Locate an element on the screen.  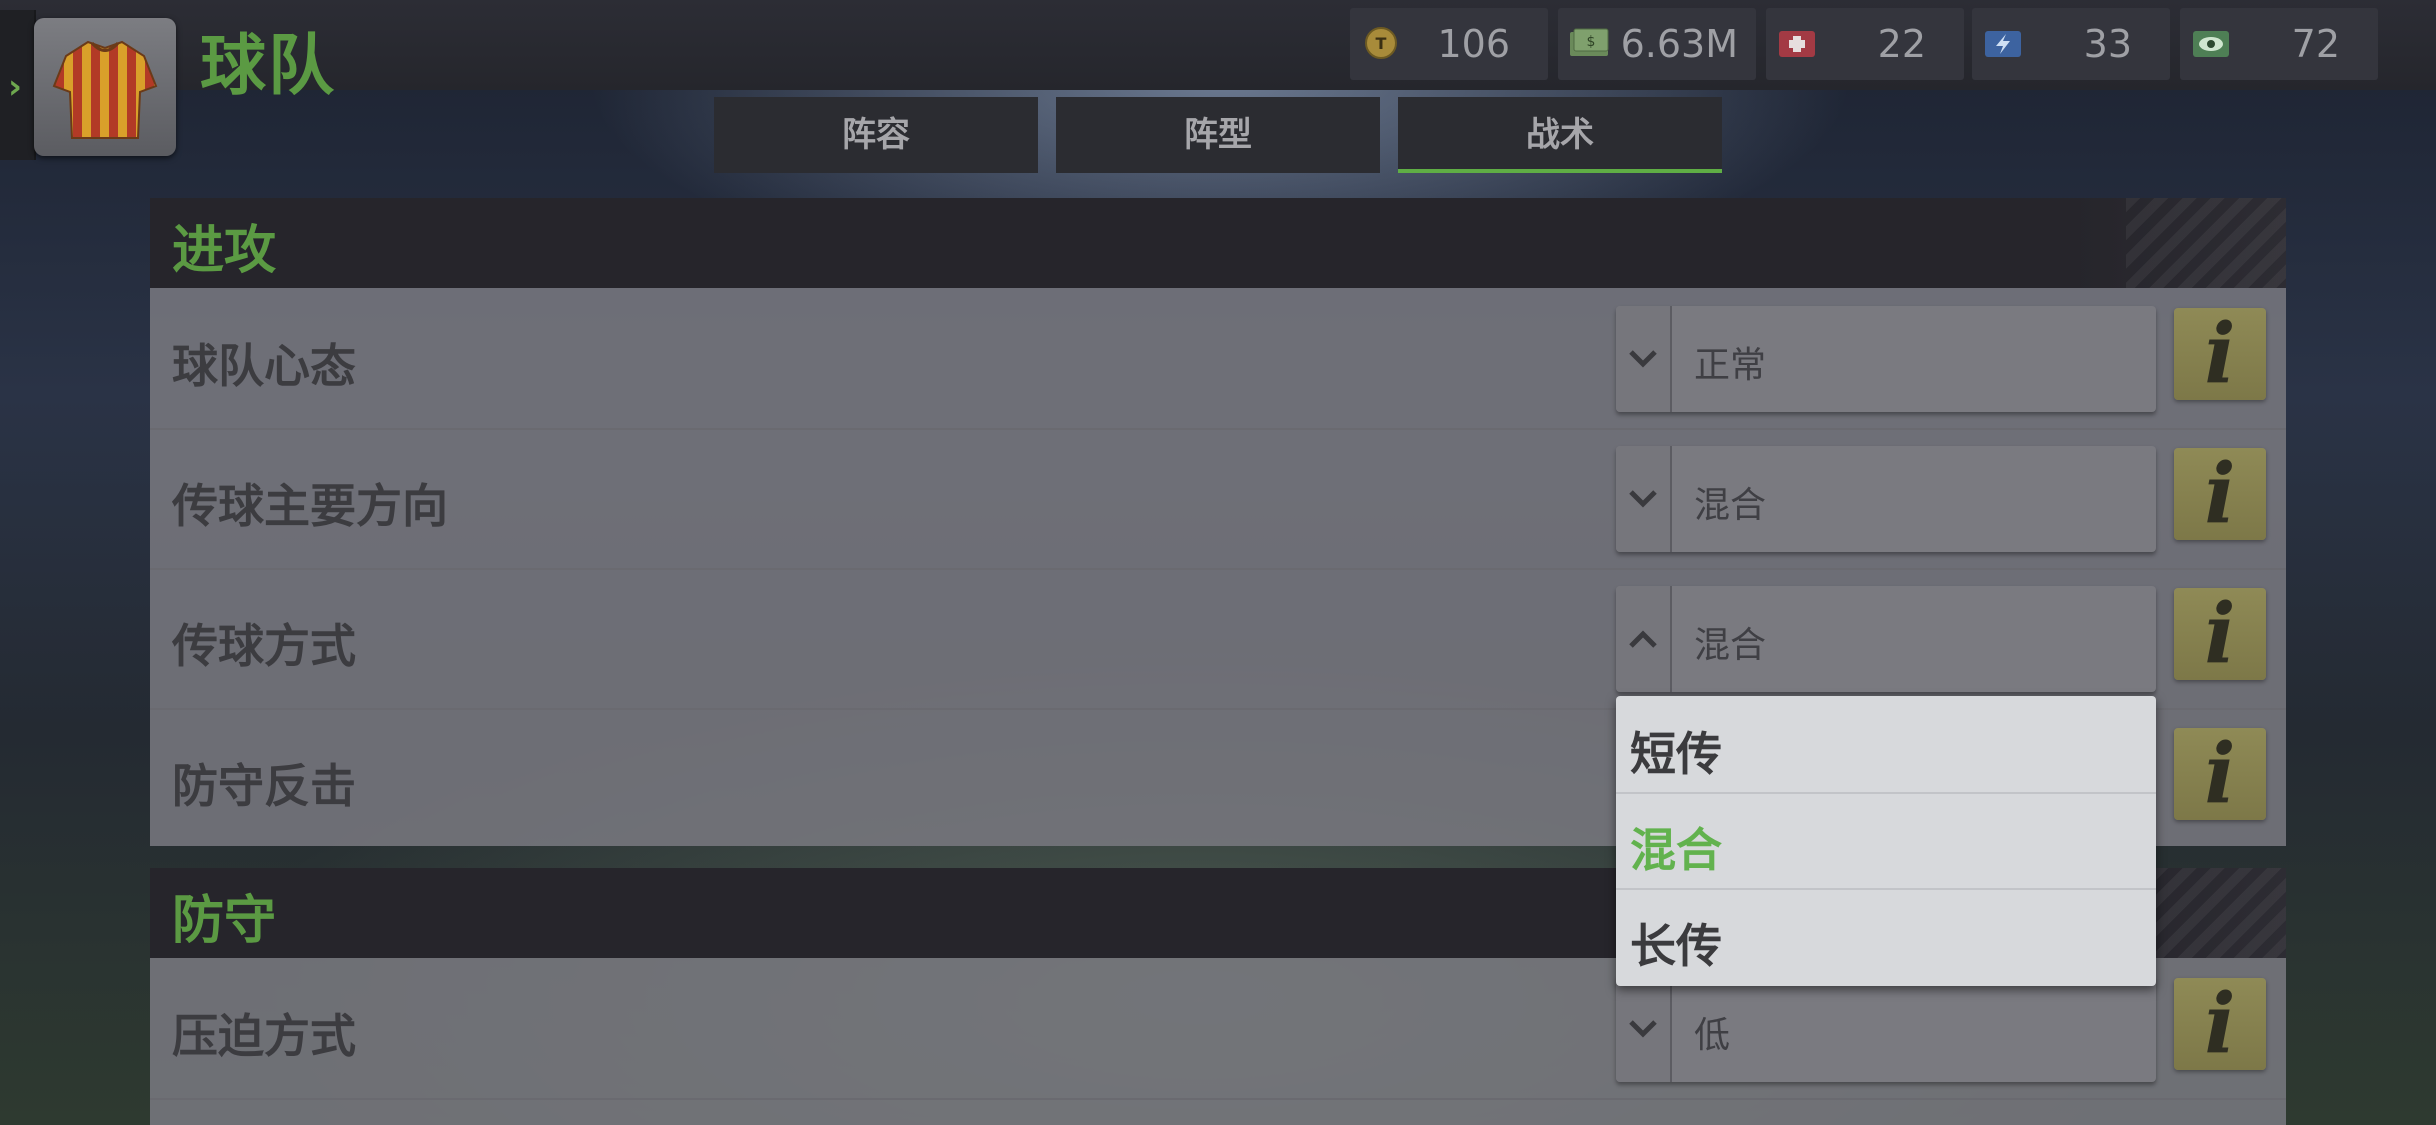
setting-label: 压迫方式 is located at coordinates (264, 1036).